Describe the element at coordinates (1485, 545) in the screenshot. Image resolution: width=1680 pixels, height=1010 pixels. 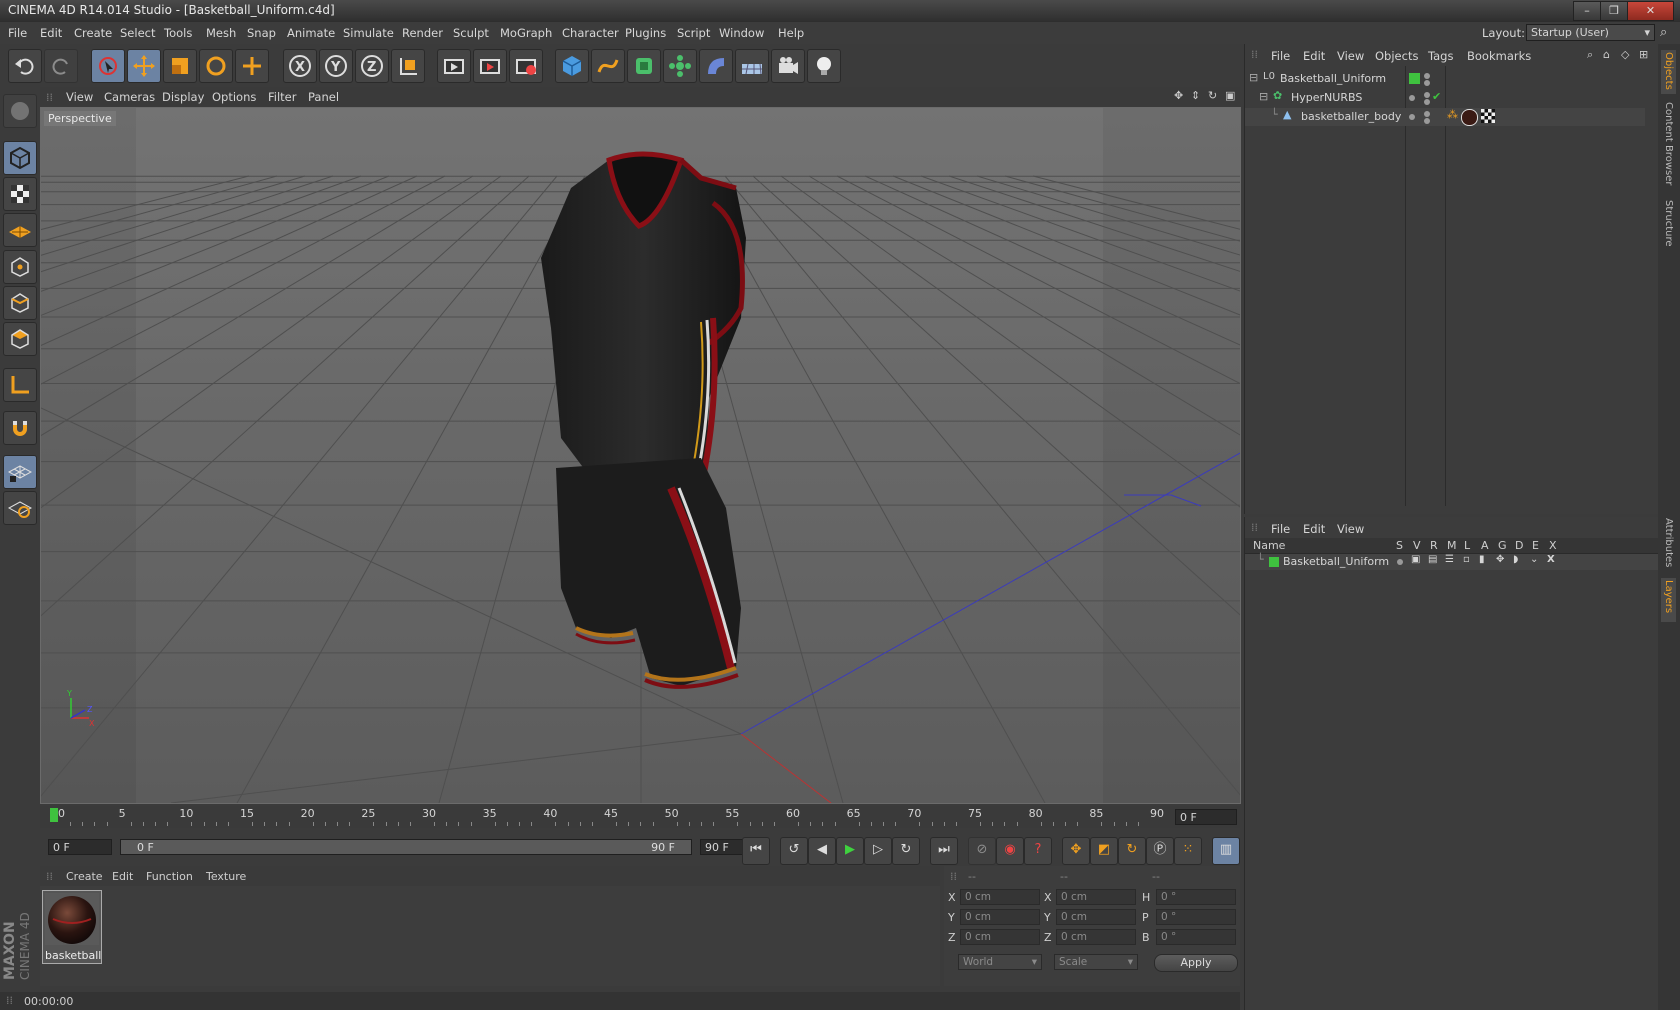
I see `column-animation: A` at that location.